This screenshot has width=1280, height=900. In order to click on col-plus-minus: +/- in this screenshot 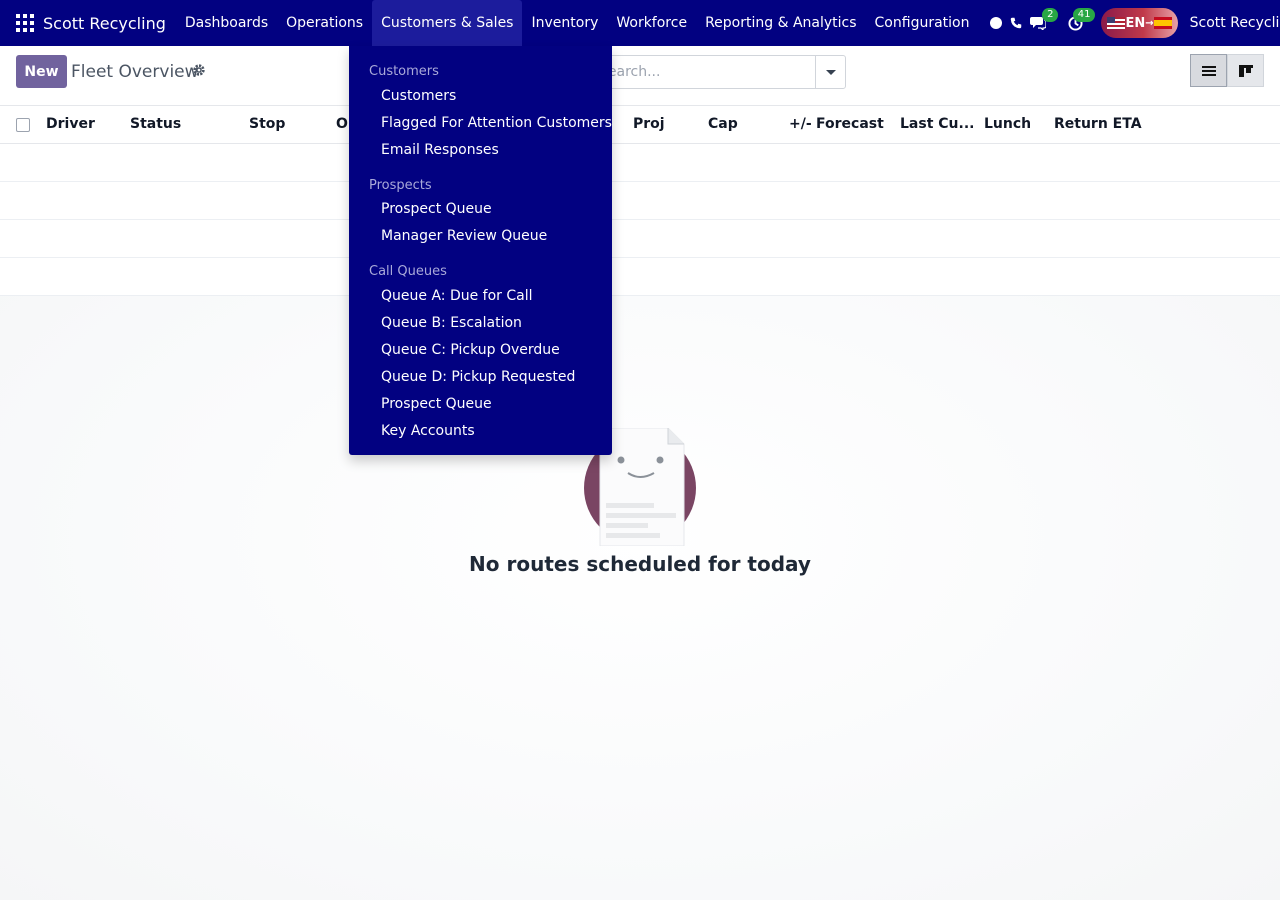, I will do `click(800, 124)`.